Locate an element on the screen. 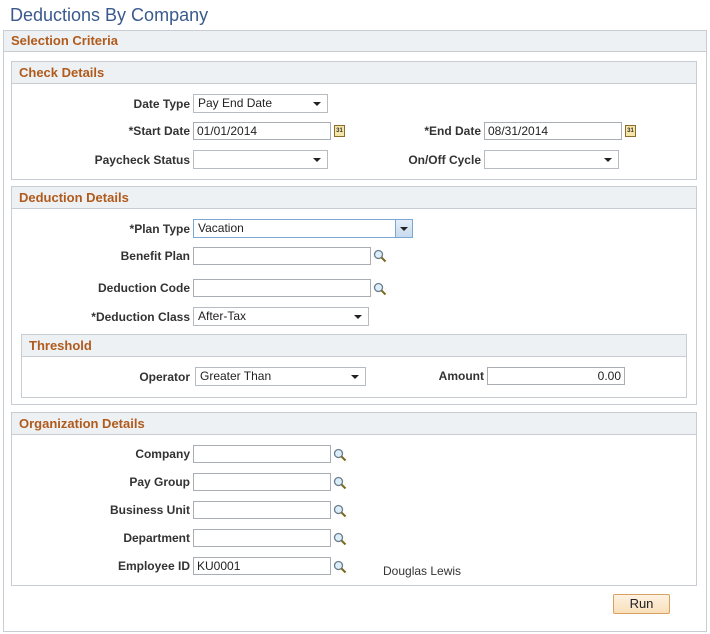 This screenshot has width=710, height=634. start-date-label: *Start Date is located at coordinates (159, 131).